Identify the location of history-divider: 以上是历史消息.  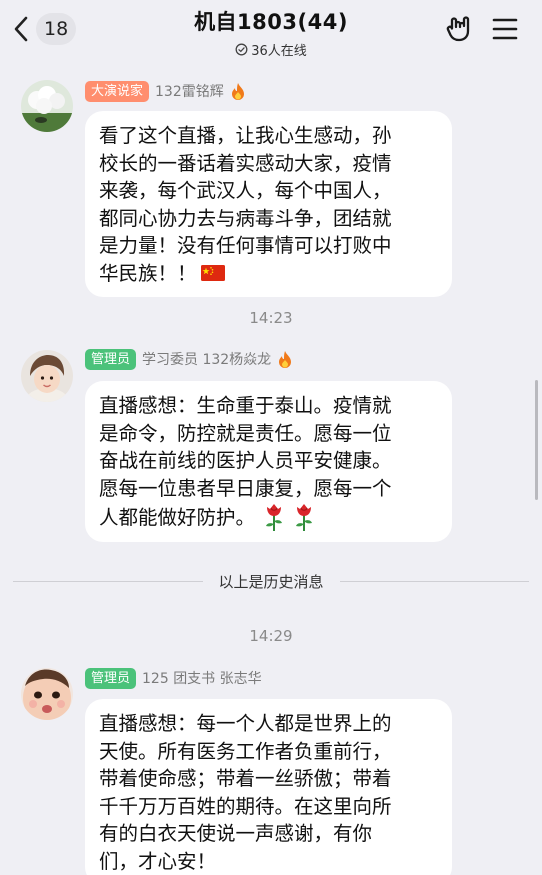
(271, 581).